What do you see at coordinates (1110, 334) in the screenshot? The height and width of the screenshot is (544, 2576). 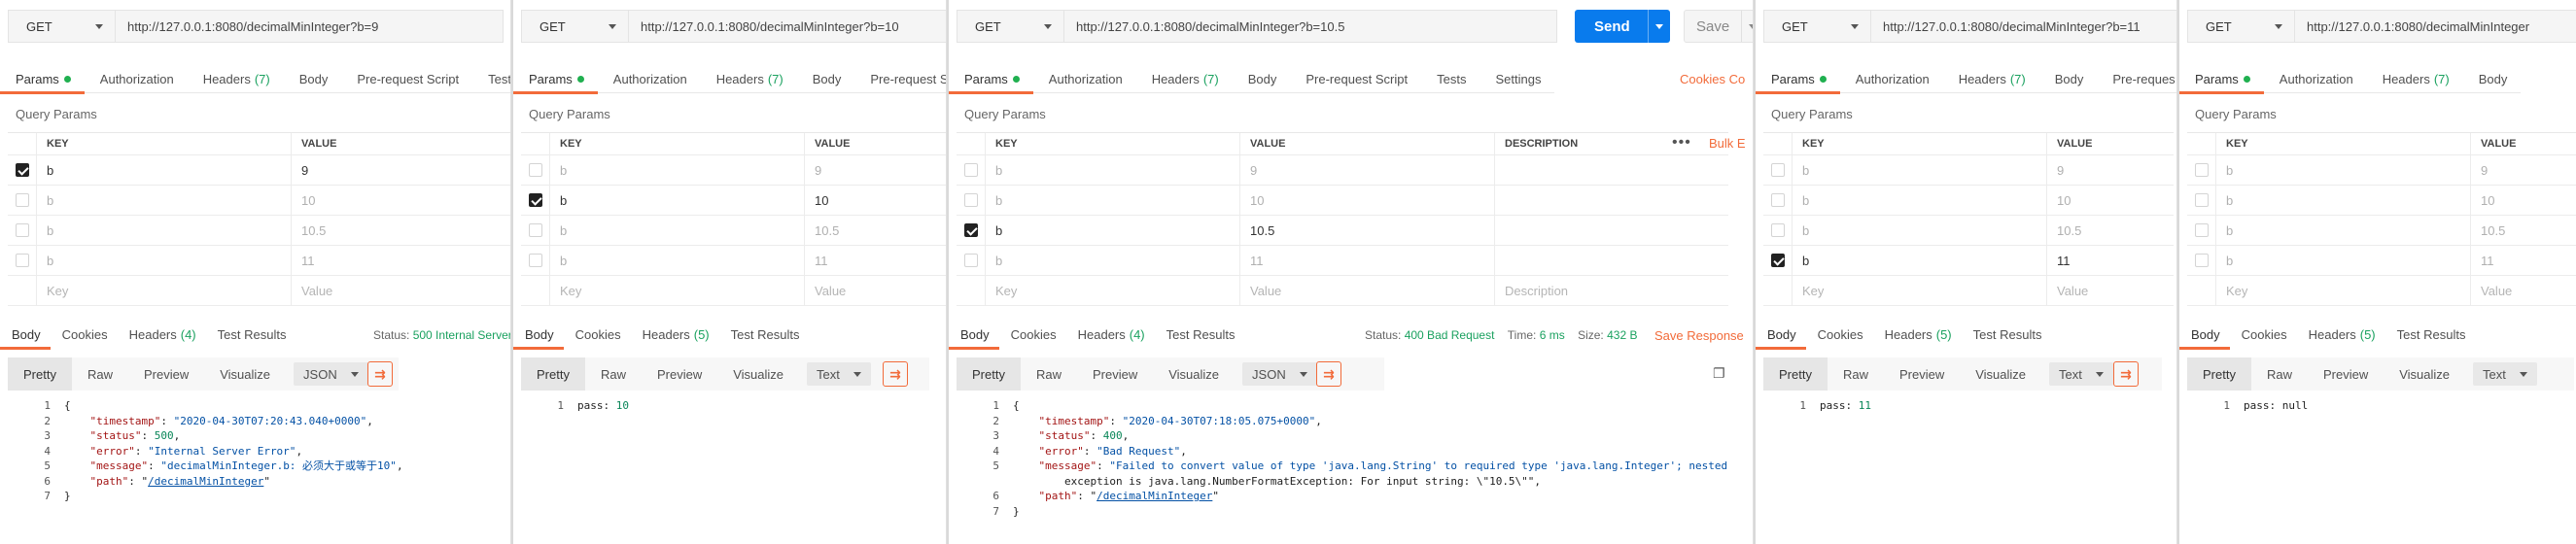 I see `resp-tab-headers: Headers (4)` at bounding box center [1110, 334].